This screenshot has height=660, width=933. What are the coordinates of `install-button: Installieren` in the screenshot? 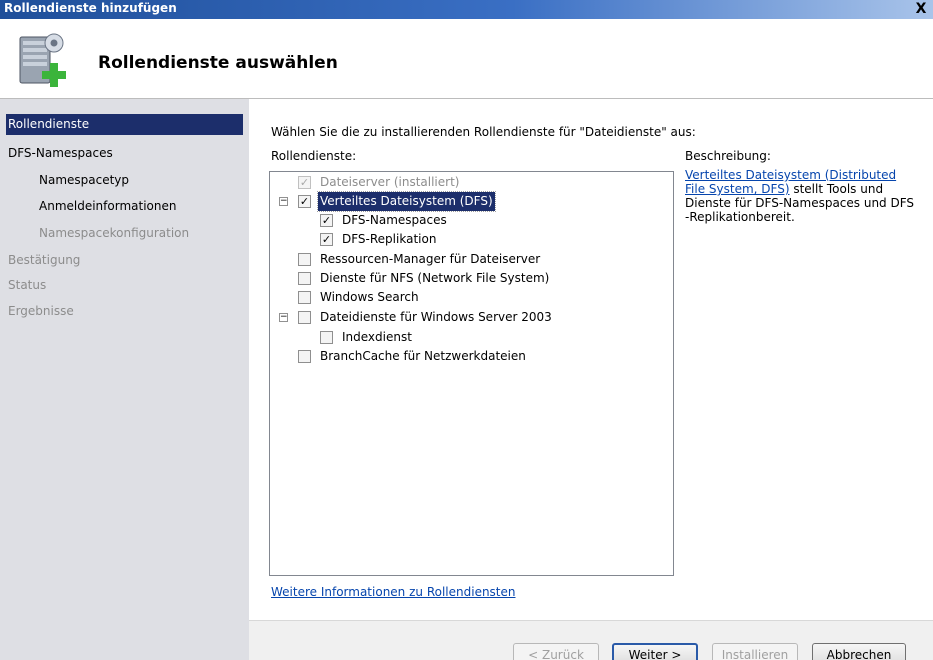 It's located at (755, 651).